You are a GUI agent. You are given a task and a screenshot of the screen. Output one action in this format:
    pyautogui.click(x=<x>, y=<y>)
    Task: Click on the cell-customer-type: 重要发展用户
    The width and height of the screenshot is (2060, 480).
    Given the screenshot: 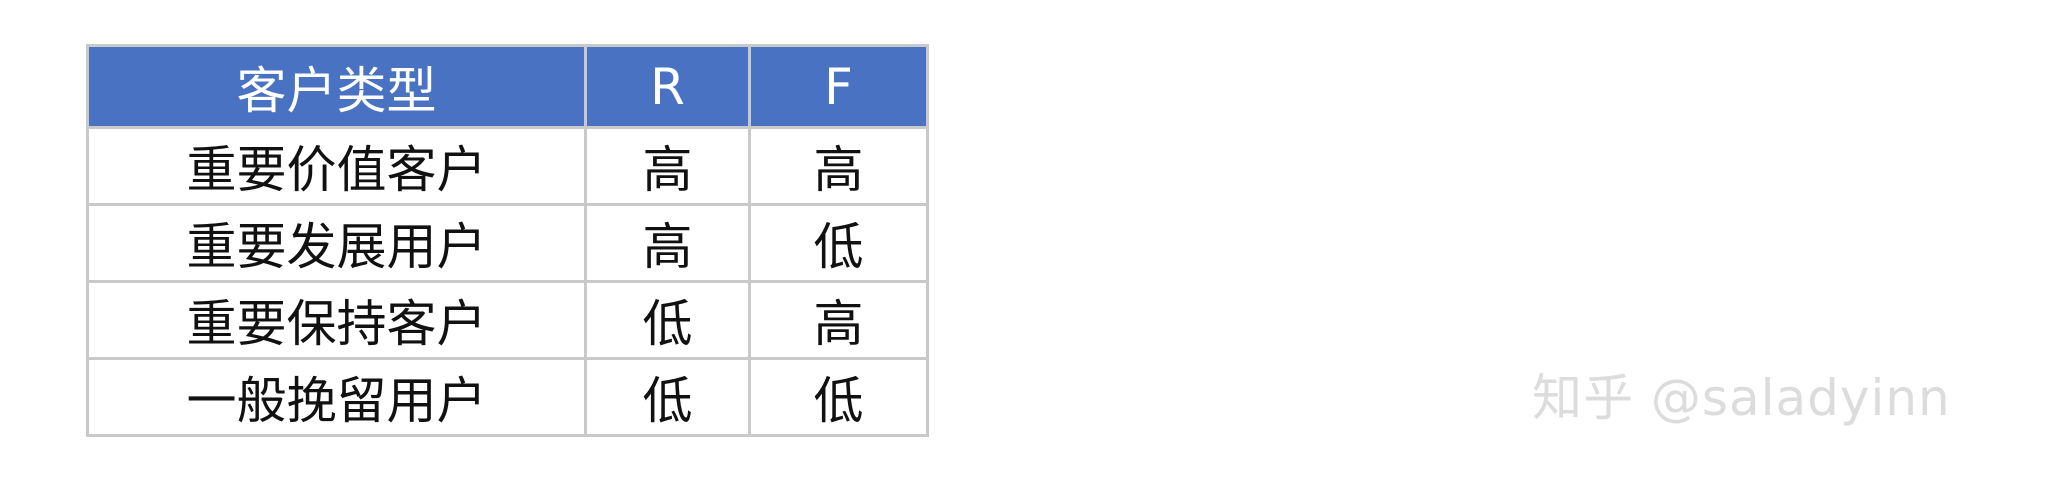 What is the action you would take?
    pyautogui.click(x=336, y=243)
    